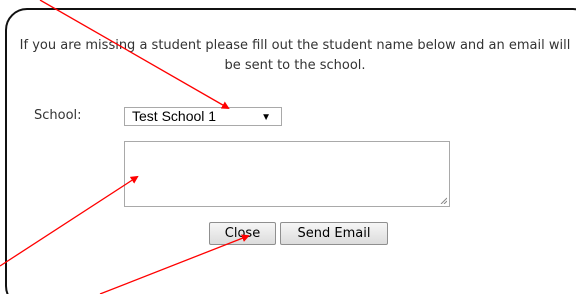 The image size is (576, 294). What do you see at coordinates (58, 115) in the screenshot?
I see `school-label: School:` at bounding box center [58, 115].